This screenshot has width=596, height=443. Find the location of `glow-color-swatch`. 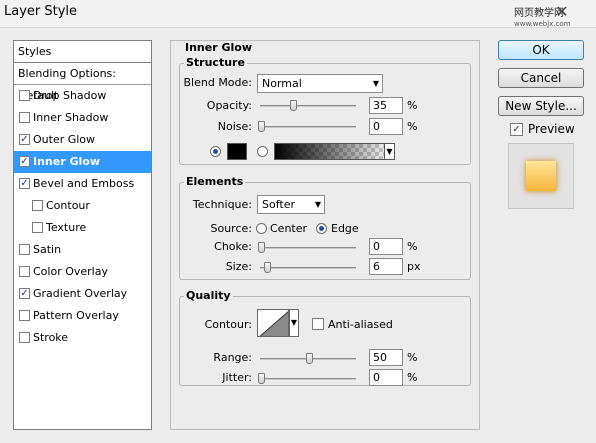

glow-color-swatch is located at coordinates (237, 151).